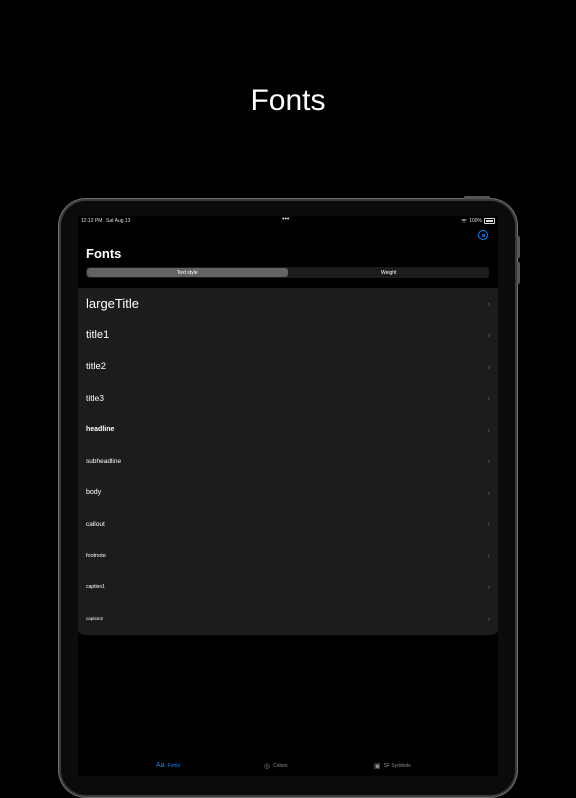 The image size is (576, 798). I want to click on list-item-label: caption2, so click(95, 619).